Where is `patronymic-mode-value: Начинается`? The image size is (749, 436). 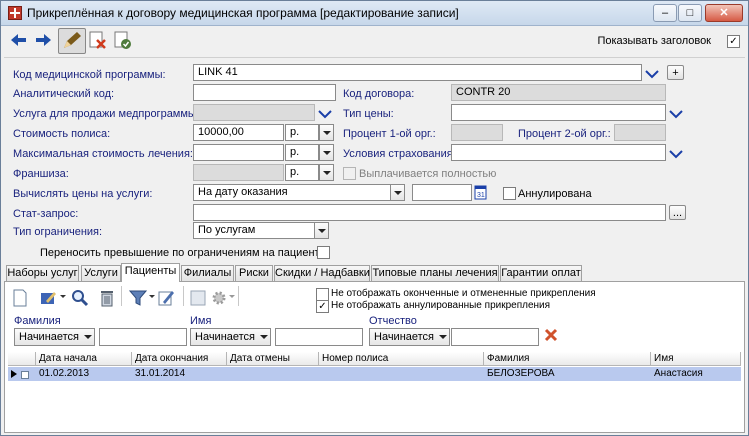 patronymic-mode-value: Начинается is located at coordinates (404, 337).